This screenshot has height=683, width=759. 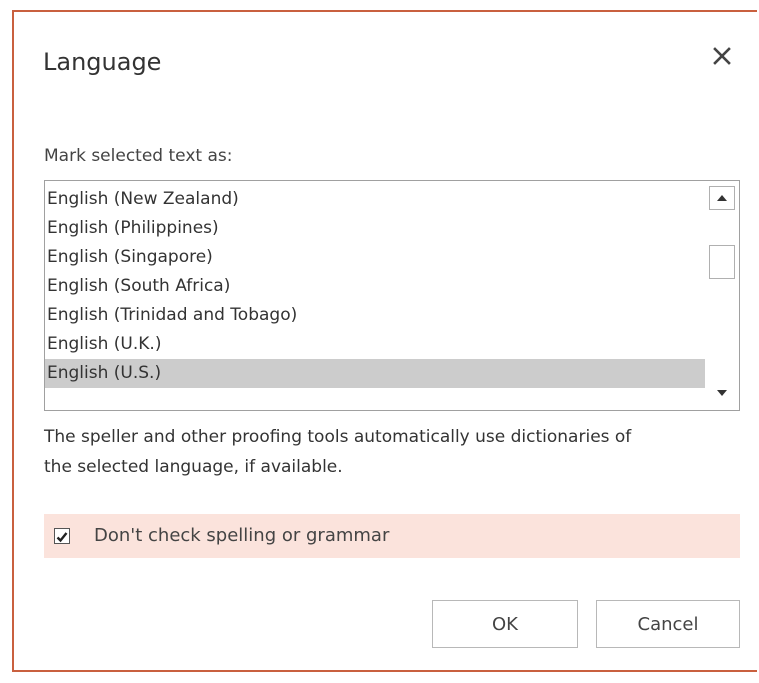 What do you see at coordinates (722, 295) in the screenshot?
I see `listbox-scrollbar` at bounding box center [722, 295].